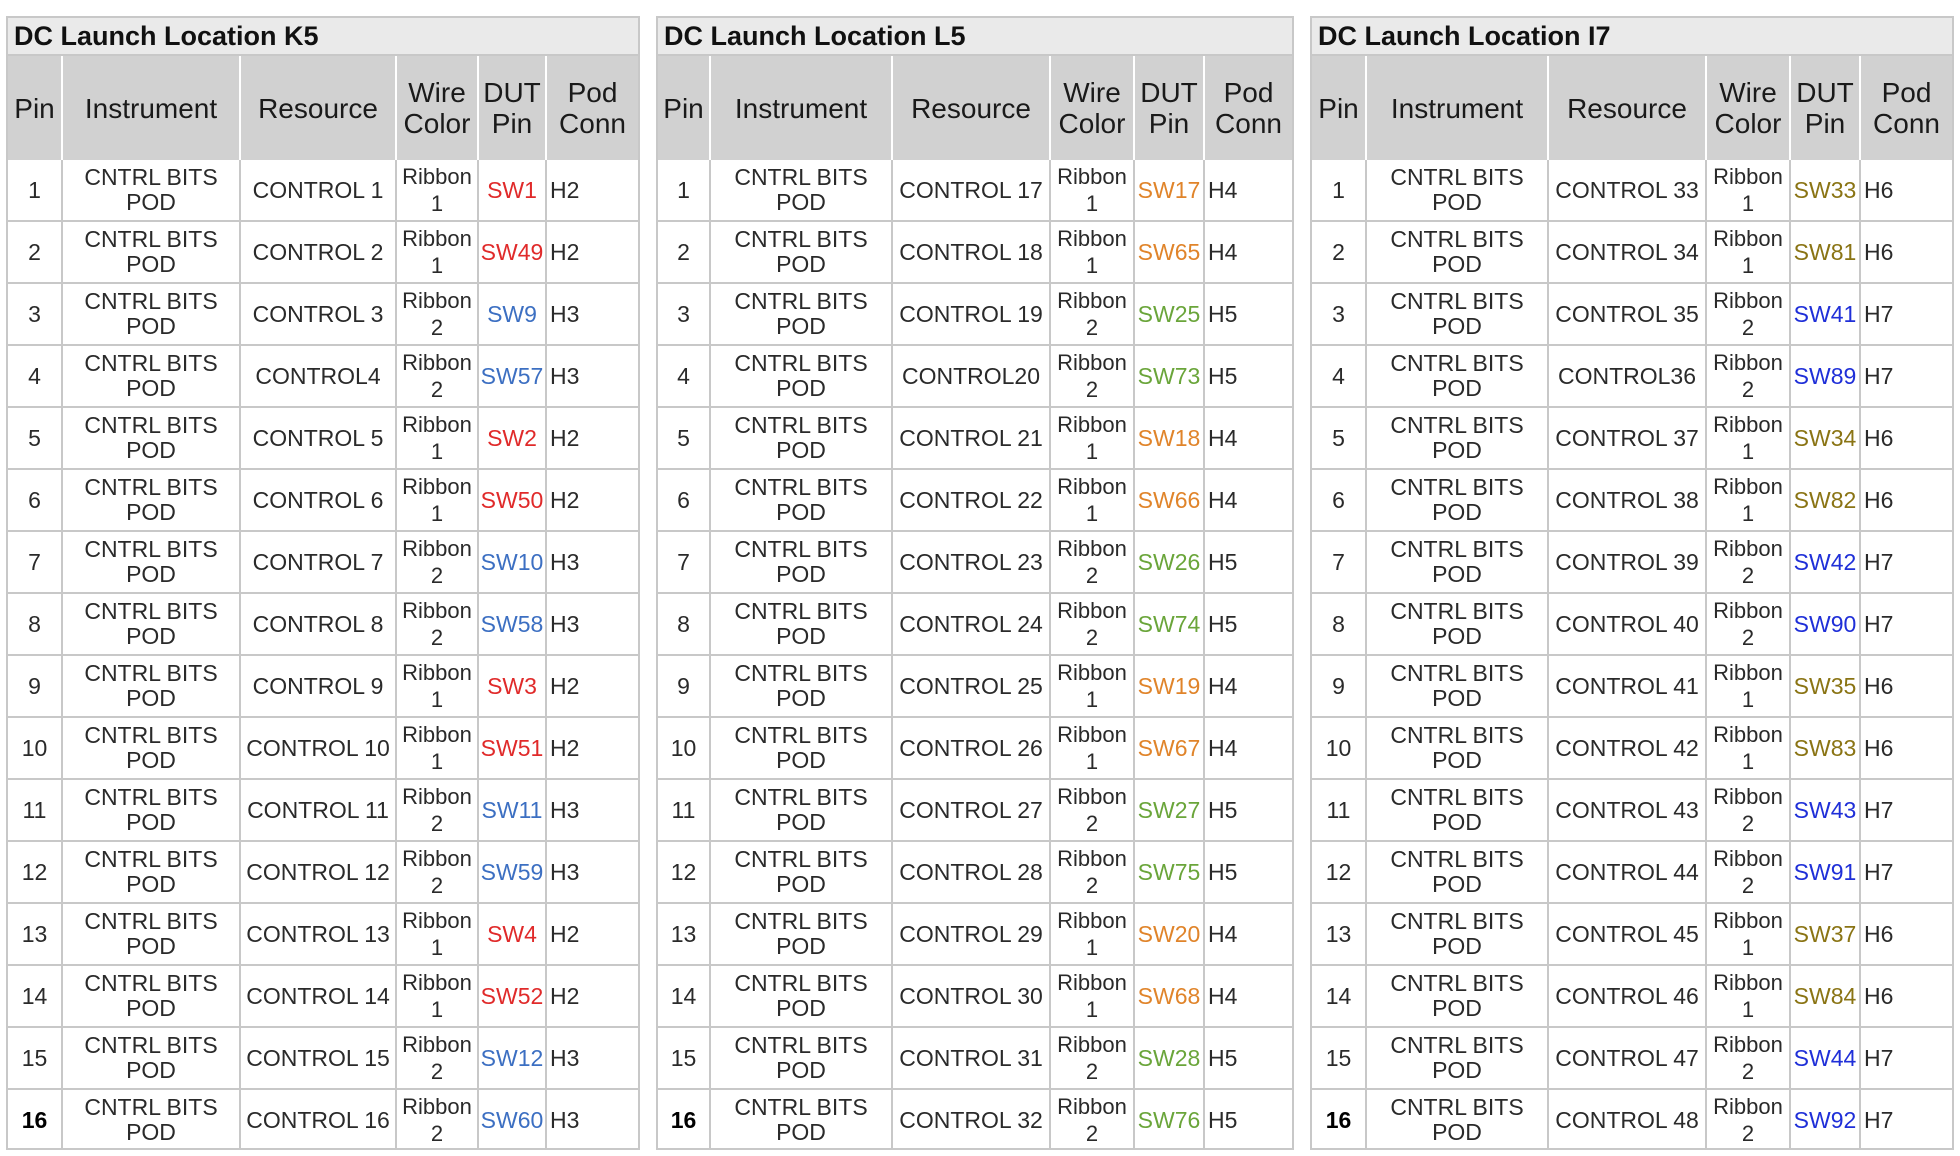 The width and height of the screenshot is (1960, 1156). What do you see at coordinates (684, 561) in the screenshot?
I see `pin-cell: 7` at bounding box center [684, 561].